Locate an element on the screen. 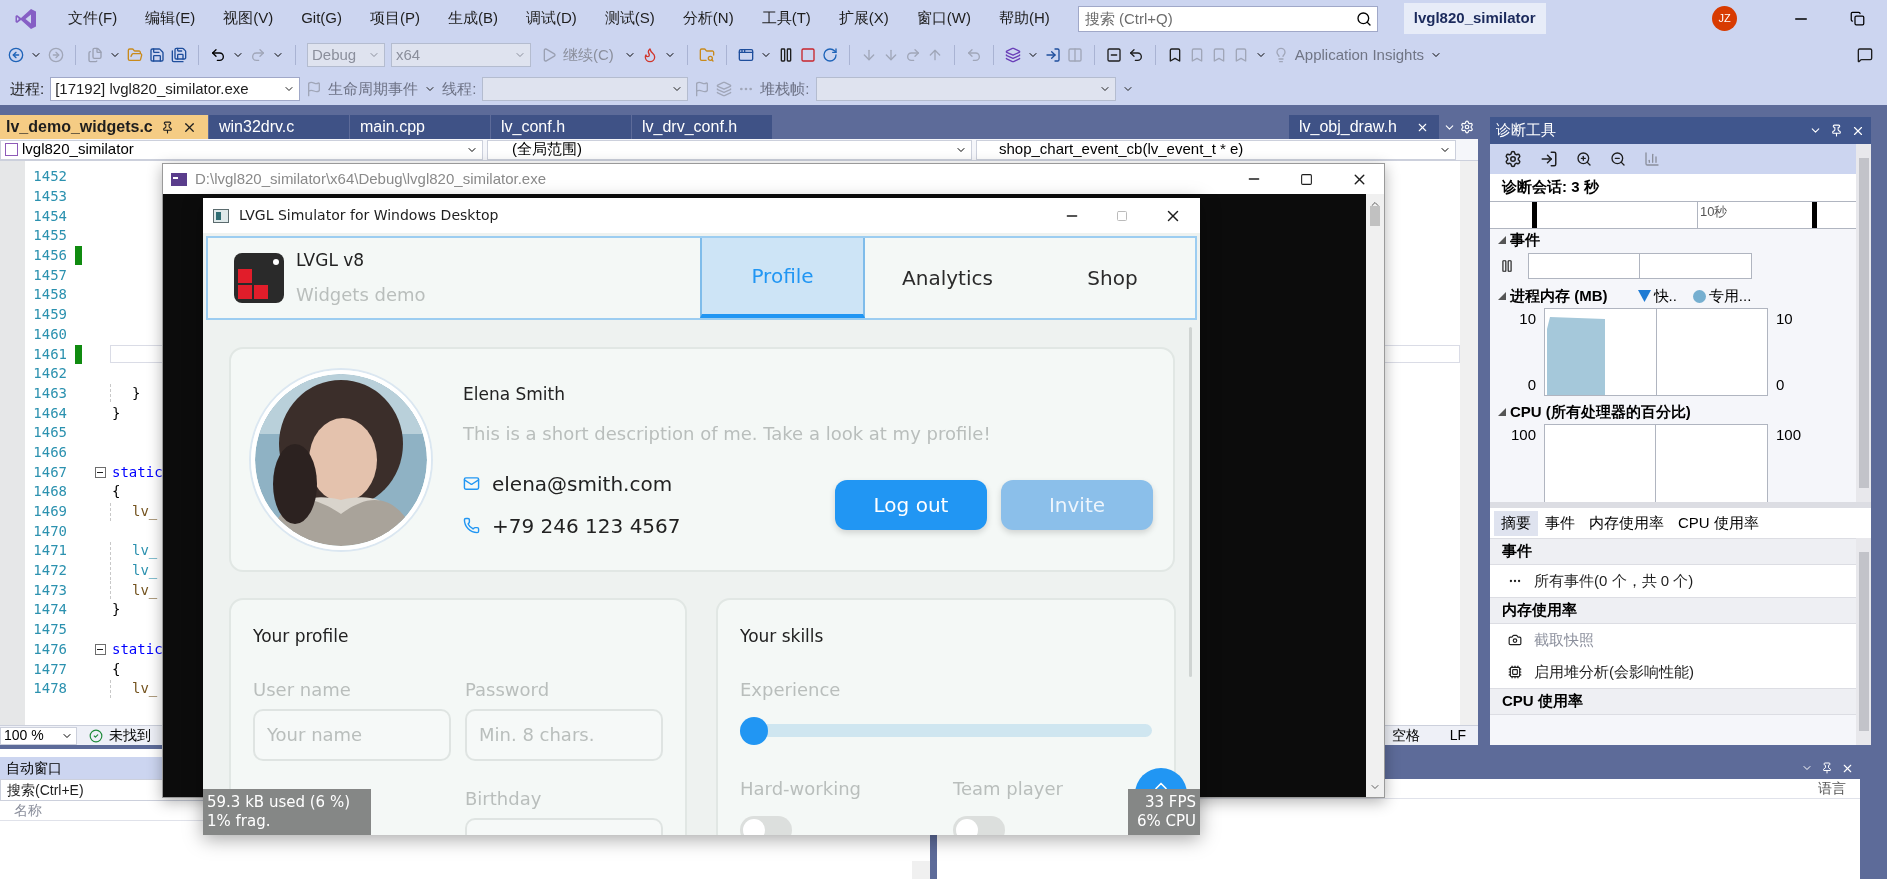 The image size is (1887, 879). window-title: LVGL Simulator for Windows Desktop is located at coordinates (369, 215).